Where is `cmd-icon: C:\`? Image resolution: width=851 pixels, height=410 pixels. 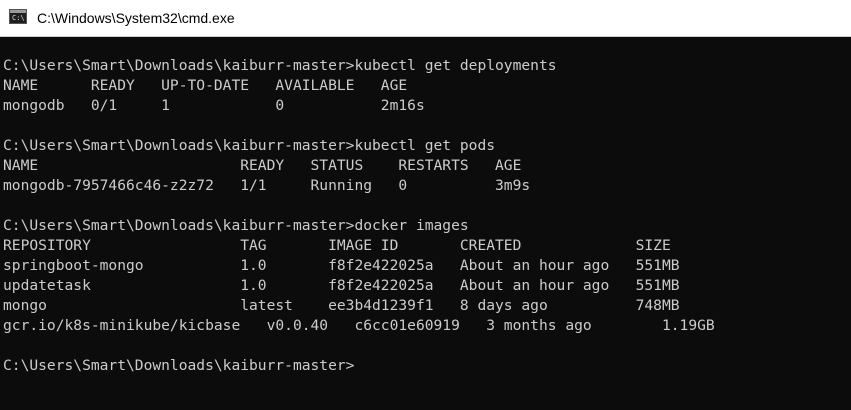
cmd-icon: C:\ is located at coordinates (18, 16).